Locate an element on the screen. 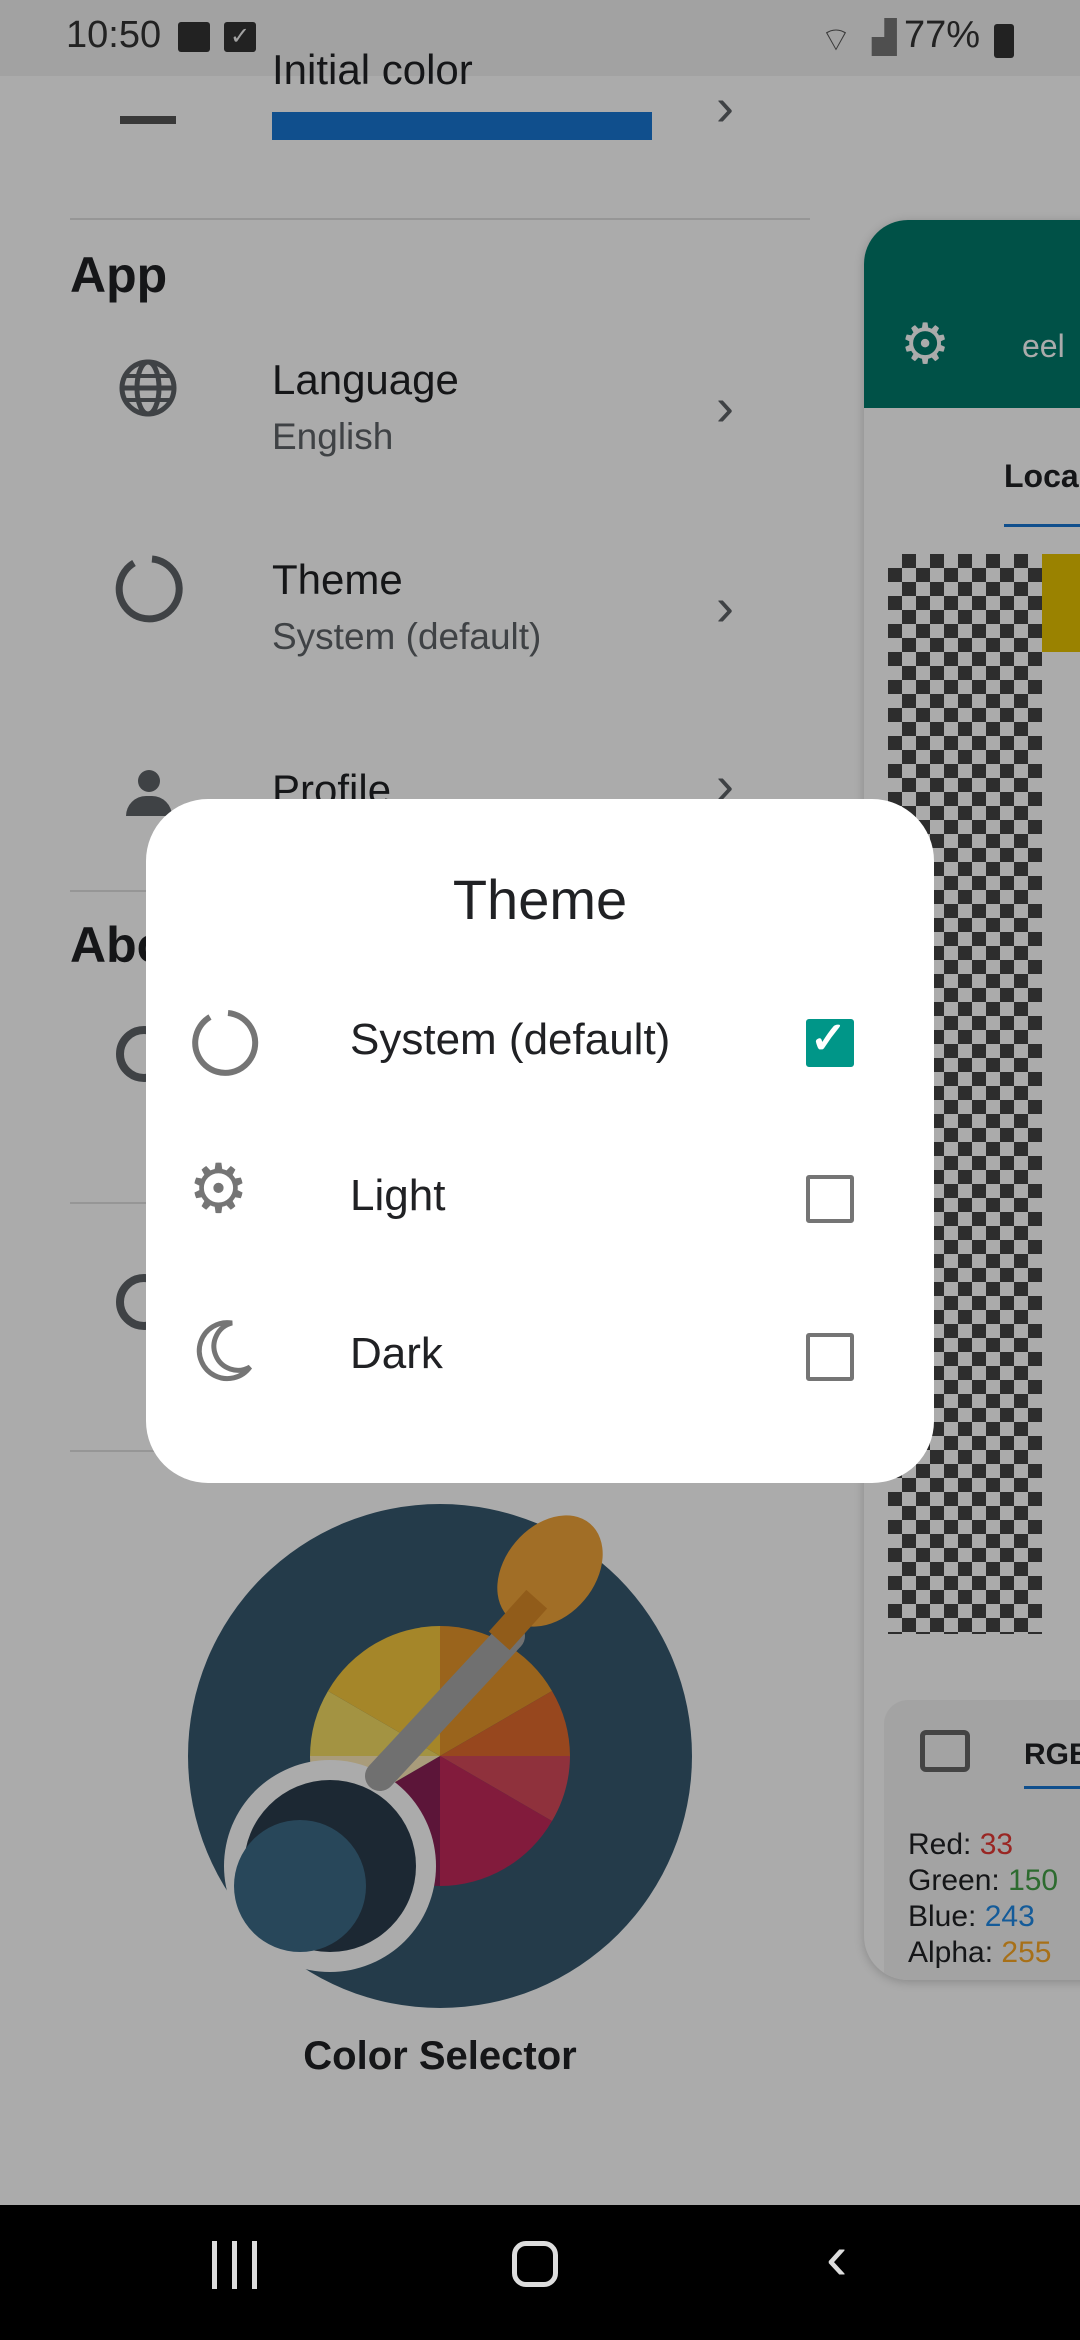 This screenshot has height=2340, width=1080. option-label: System (default) is located at coordinates (510, 1039).